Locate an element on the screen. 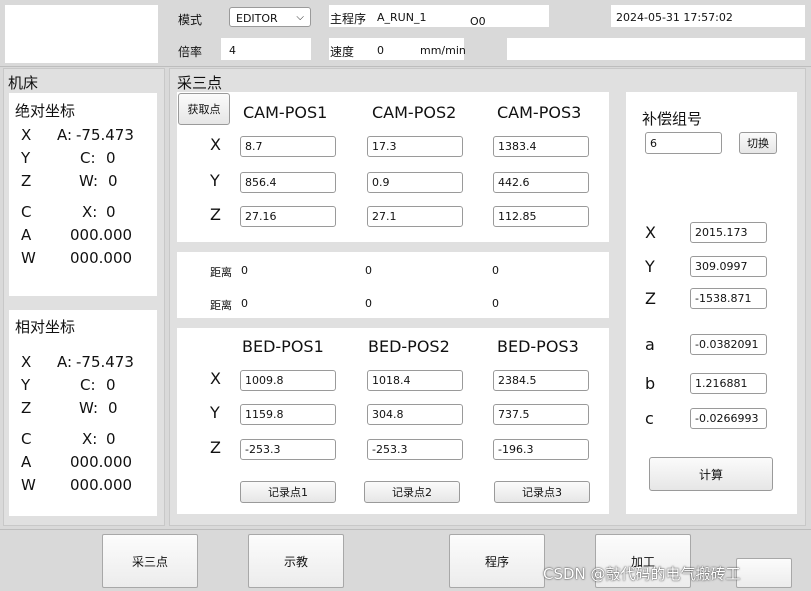  nav-teach-button: 示教 is located at coordinates (296, 561).